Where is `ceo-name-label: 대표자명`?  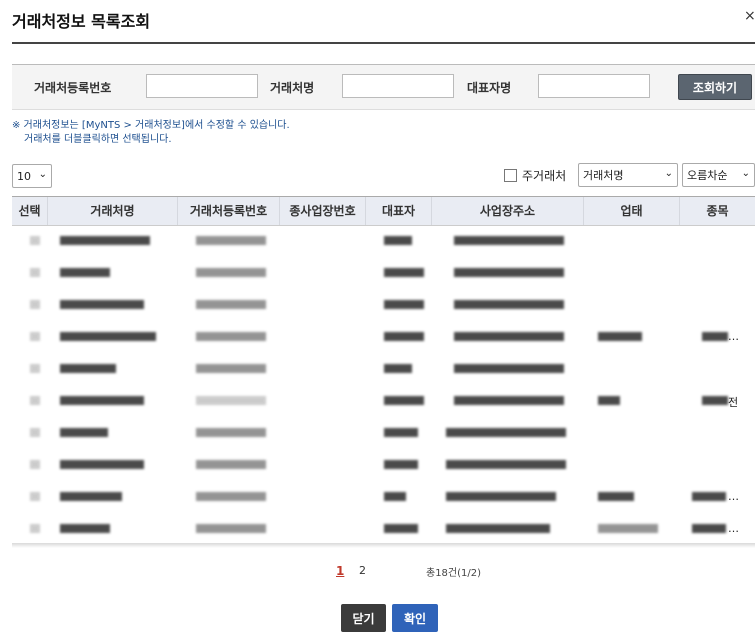 ceo-name-label: 대표자명 is located at coordinates (489, 88).